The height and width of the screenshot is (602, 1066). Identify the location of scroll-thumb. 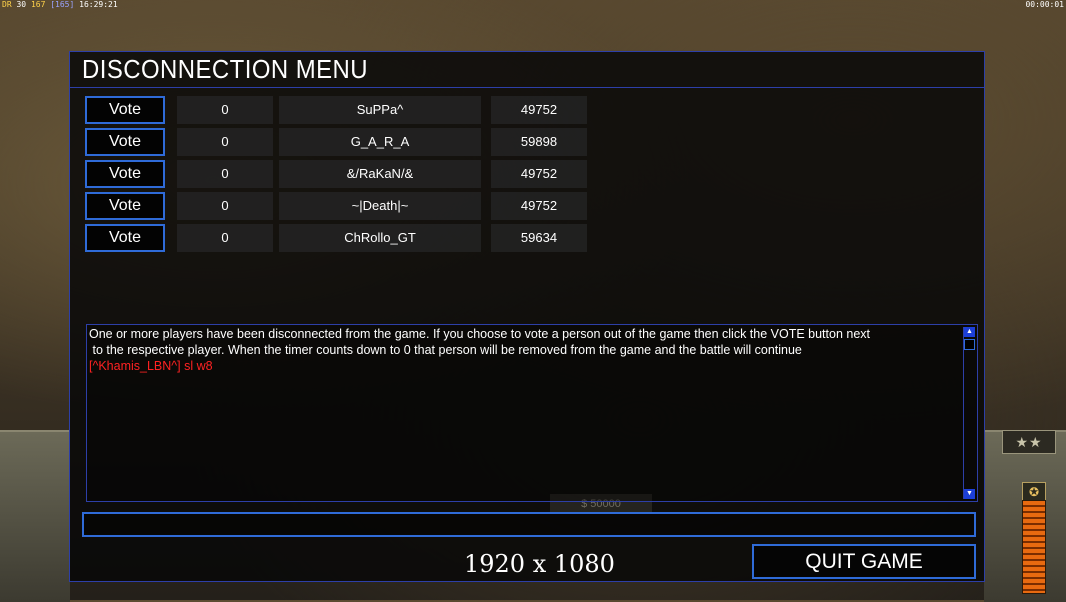
(969, 344).